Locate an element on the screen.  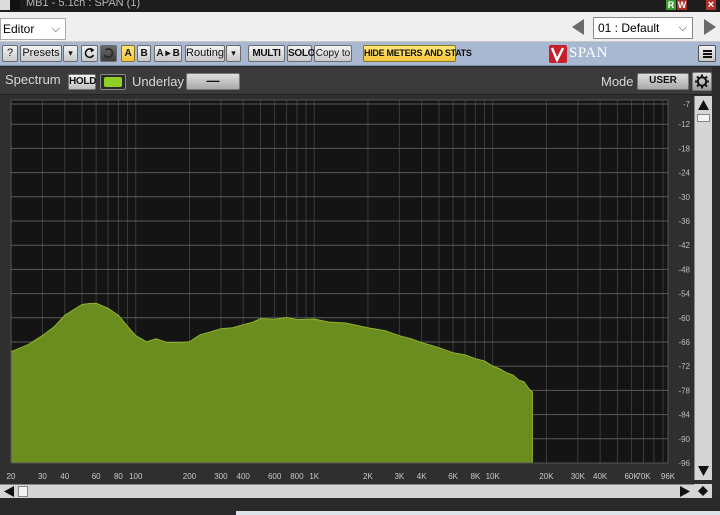
underlay-label: Underlay is located at coordinates (158, 81).